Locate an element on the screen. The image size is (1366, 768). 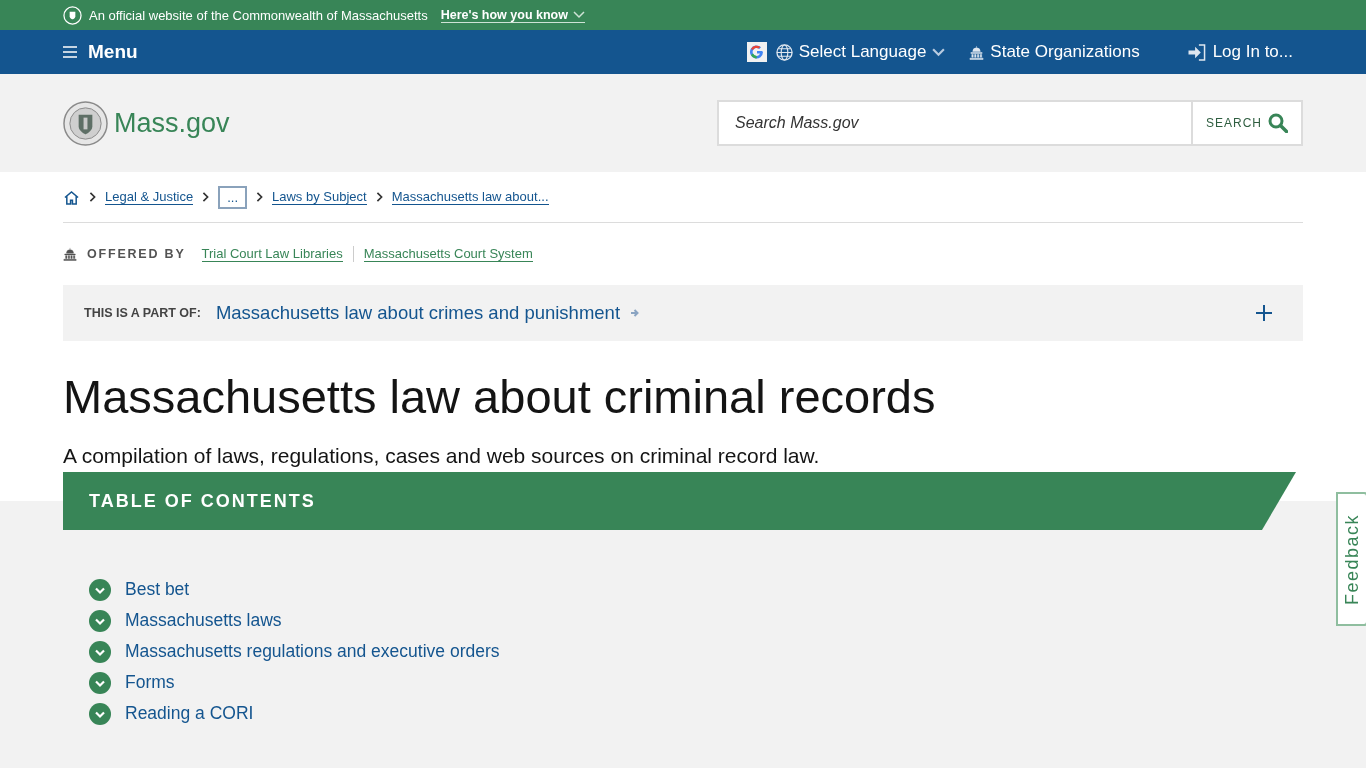
login-icon is located at coordinates (1196, 52).